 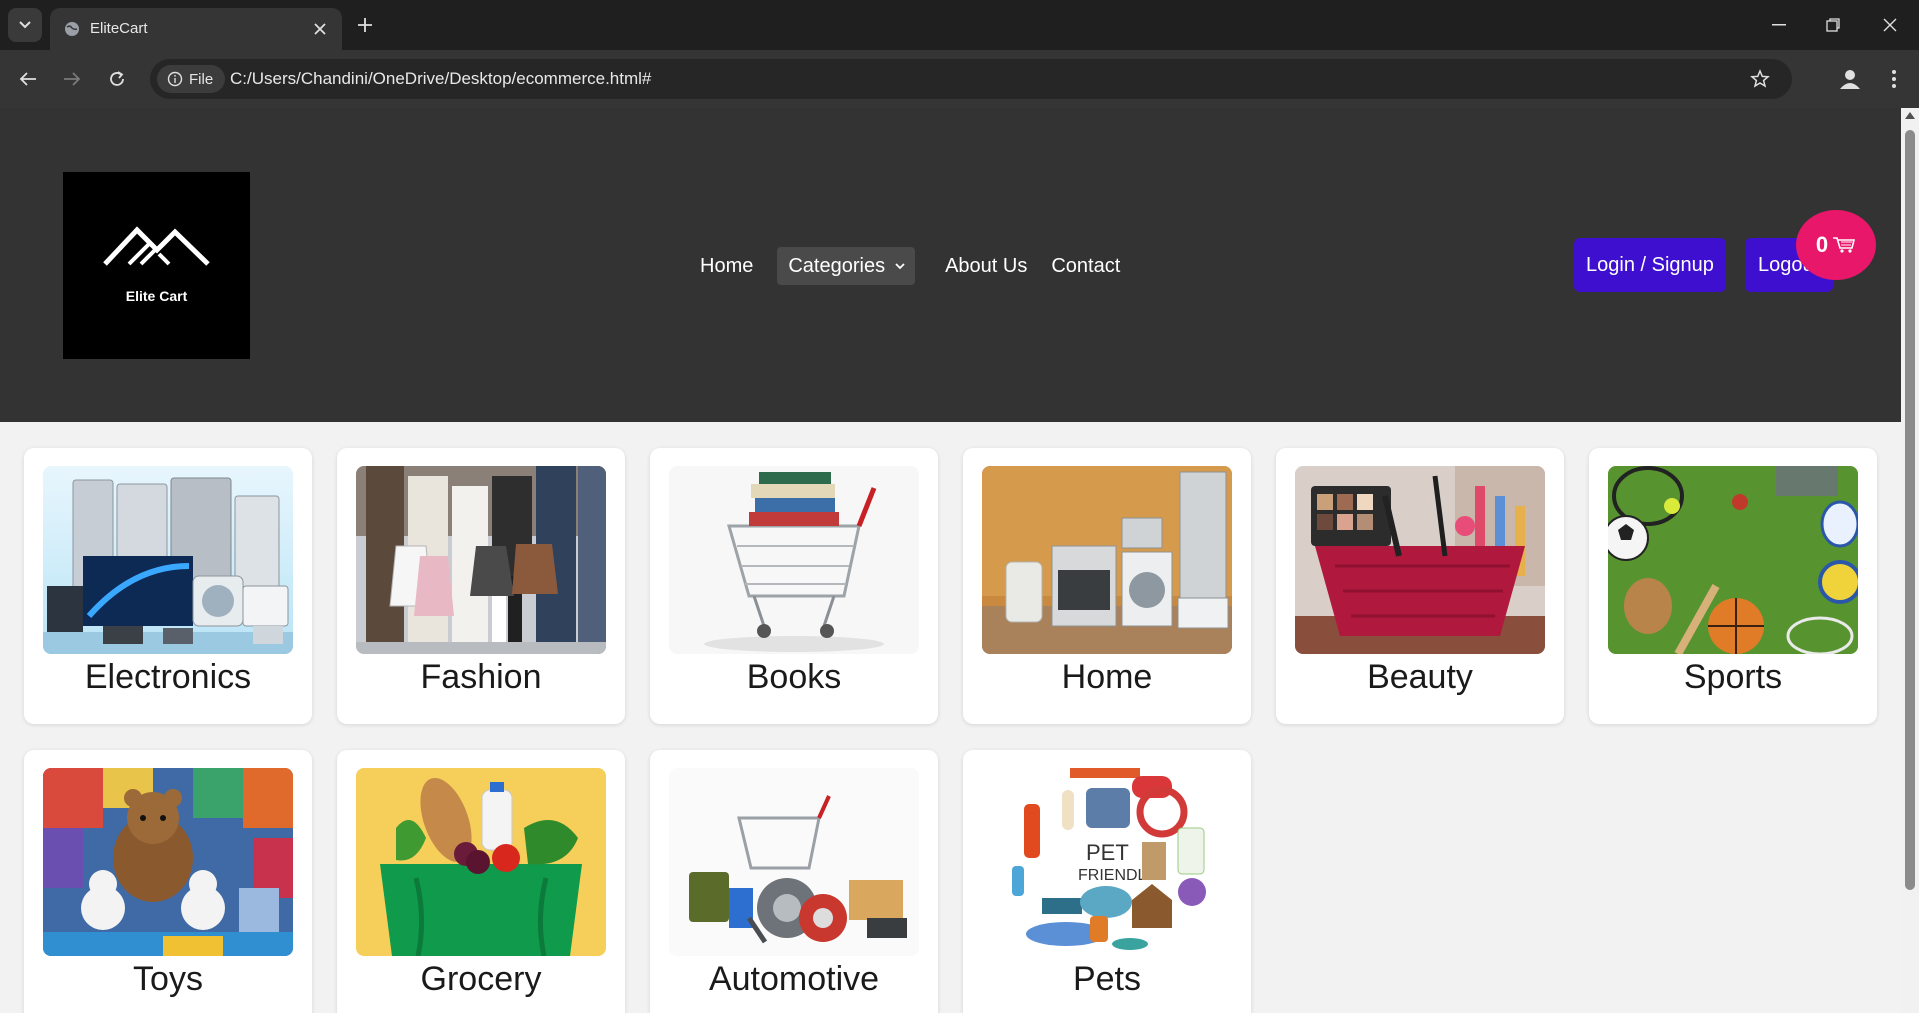 I want to click on category-card-home: Home, so click(x=1107, y=586).